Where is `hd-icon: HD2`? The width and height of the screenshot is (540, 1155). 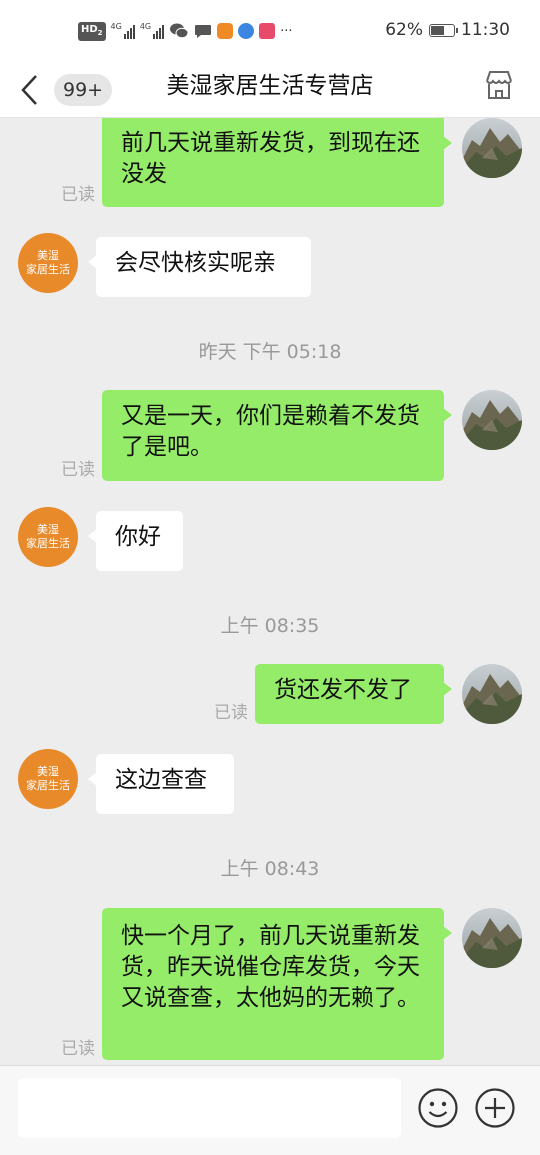 hd-icon: HD2 is located at coordinates (92, 31).